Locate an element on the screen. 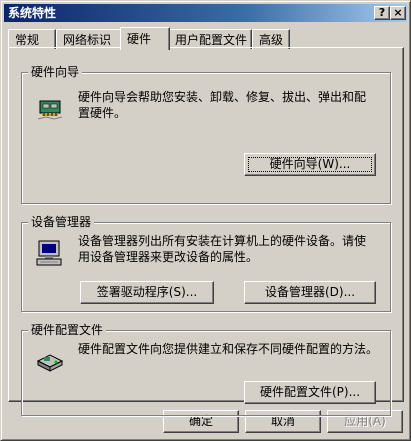  tab-hardware: 硬件 is located at coordinates (145, 38).